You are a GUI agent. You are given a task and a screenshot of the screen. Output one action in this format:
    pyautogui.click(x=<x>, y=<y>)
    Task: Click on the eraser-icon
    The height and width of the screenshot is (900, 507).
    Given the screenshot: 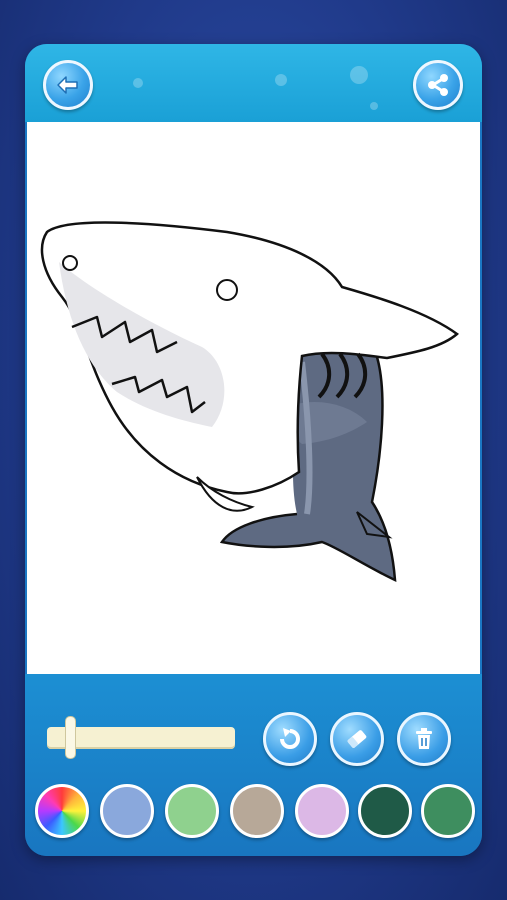 What is the action you would take?
    pyautogui.click(x=357, y=739)
    